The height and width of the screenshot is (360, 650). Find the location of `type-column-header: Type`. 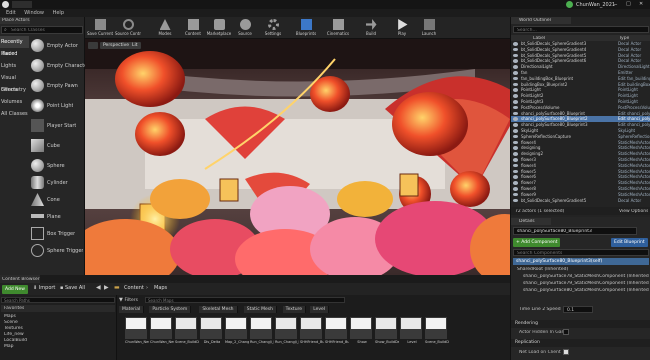

type-column-header: Type is located at coordinates (624, 38).